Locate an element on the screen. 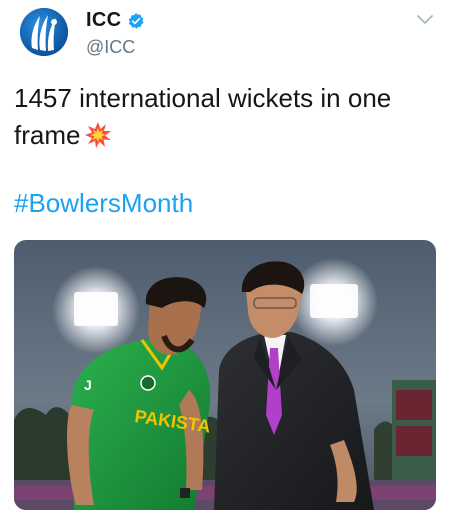  avatar is located at coordinates (44, 32).